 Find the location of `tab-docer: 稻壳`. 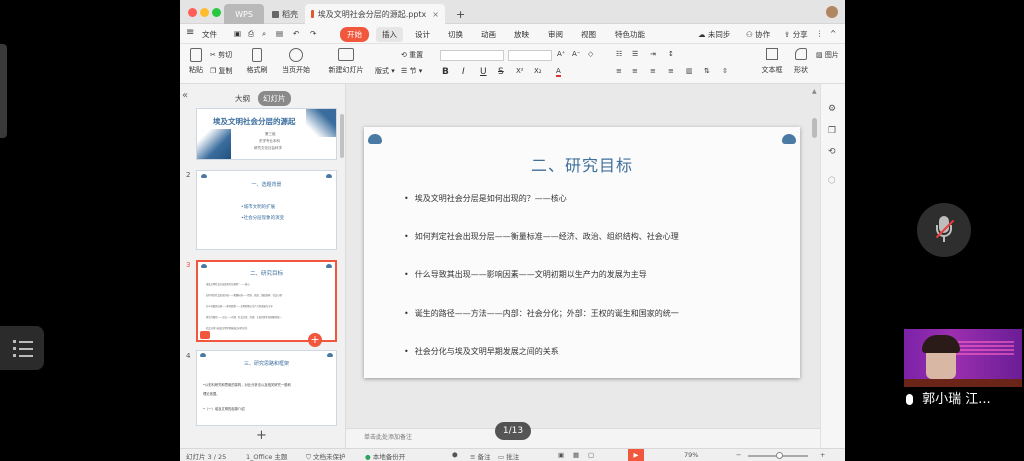

tab-docer: 稻壳 is located at coordinates (285, 14).